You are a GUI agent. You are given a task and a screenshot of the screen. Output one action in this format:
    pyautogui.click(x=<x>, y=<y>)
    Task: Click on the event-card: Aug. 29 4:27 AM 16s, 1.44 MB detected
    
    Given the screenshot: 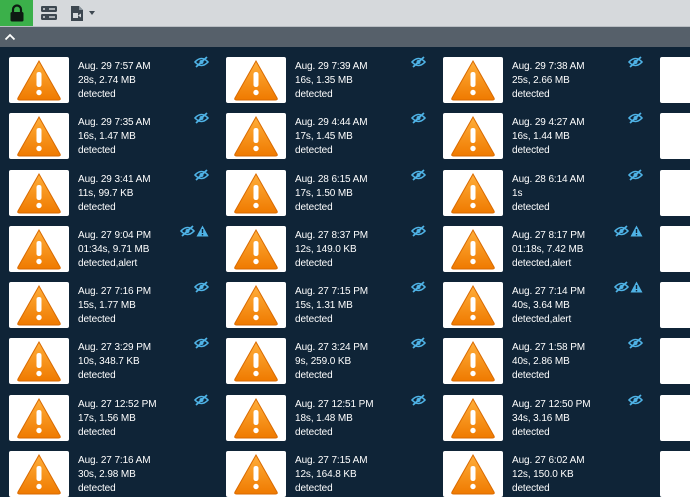 What is the action you would take?
    pyautogui.click(x=542, y=131)
    